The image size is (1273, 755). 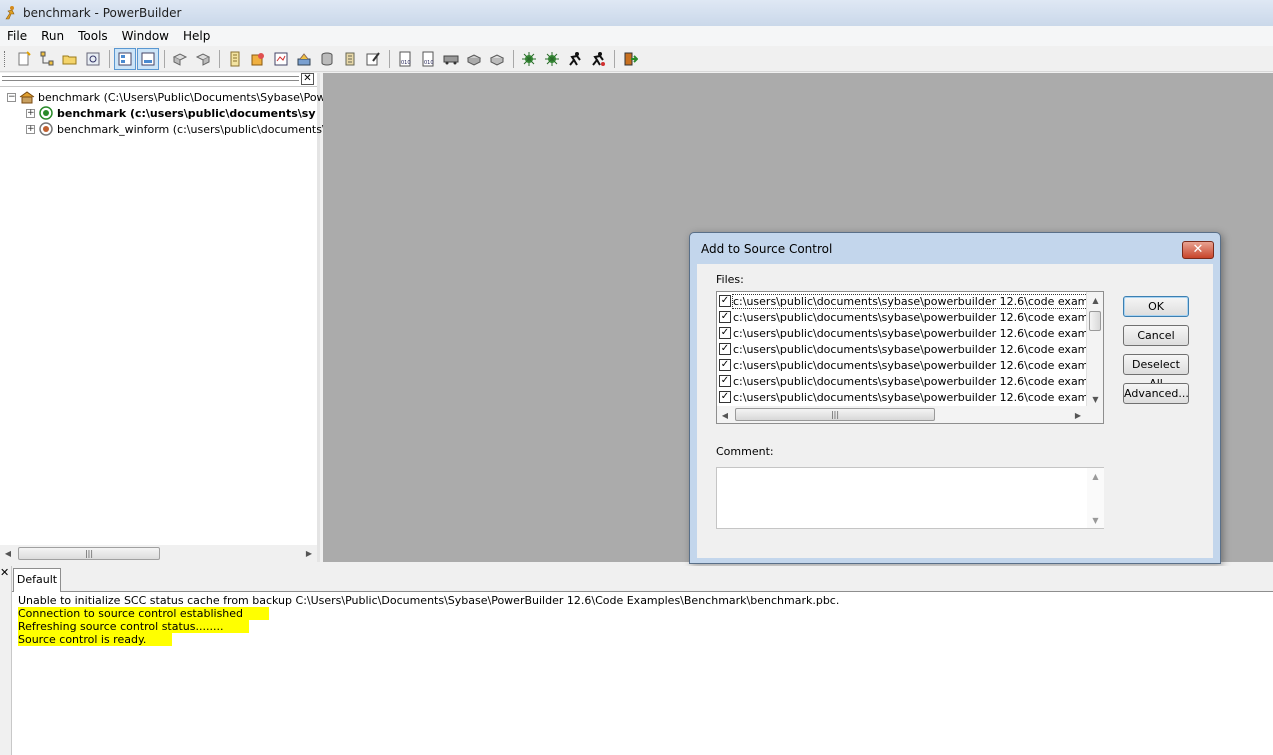 What do you see at coordinates (1095, 498) in the screenshot?
I see `comment-vertical-scrollbar: ▲ ▼` at bounding box center [1095, 498].